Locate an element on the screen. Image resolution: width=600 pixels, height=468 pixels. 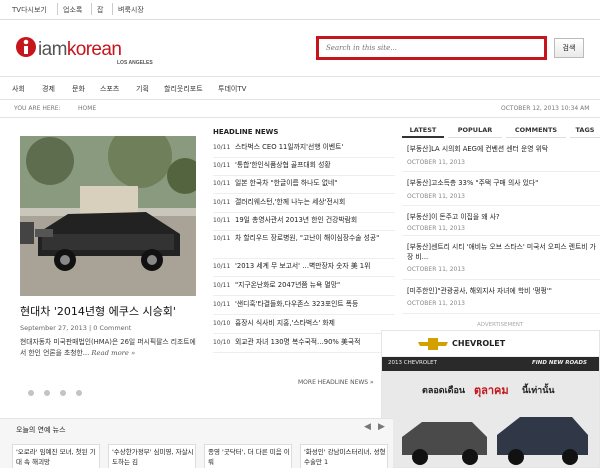
breadcrumb-label: YOU ARE HERE: is located at coordinates (37, 108).